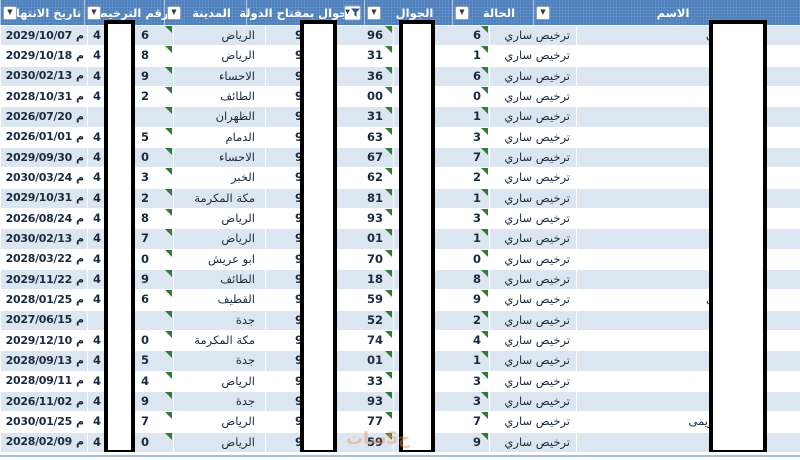 This screenshot has width=800, height=460. I want to click on city-value: جدة, so click(245, 401).